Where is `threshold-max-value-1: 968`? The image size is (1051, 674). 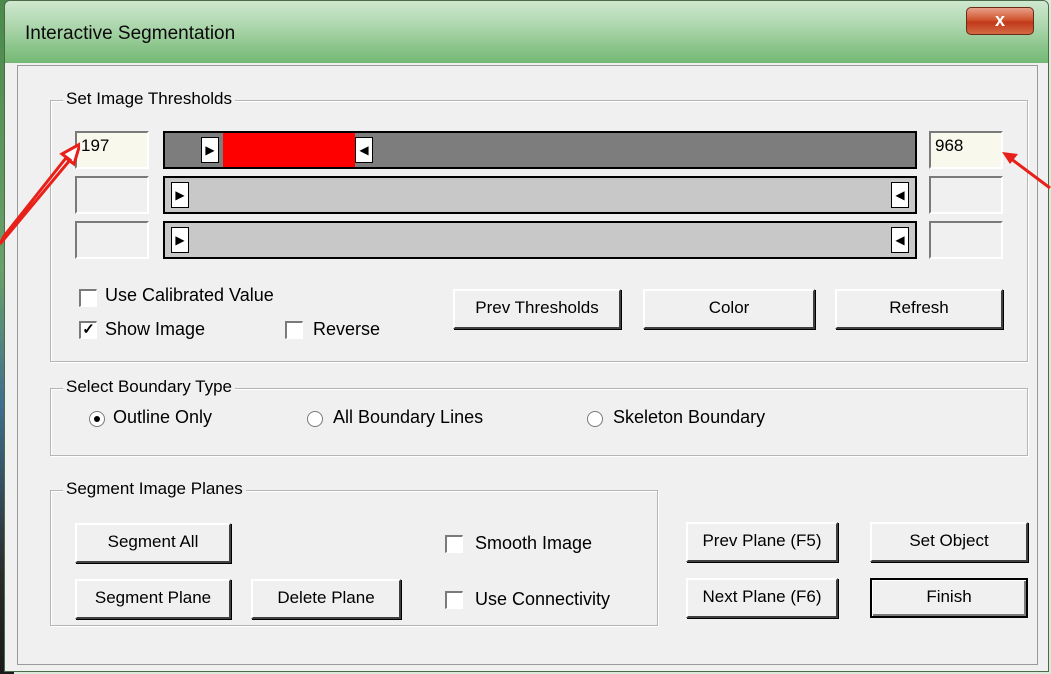
threshold-max-value-1: 968 is located at coordinates (949, 145).